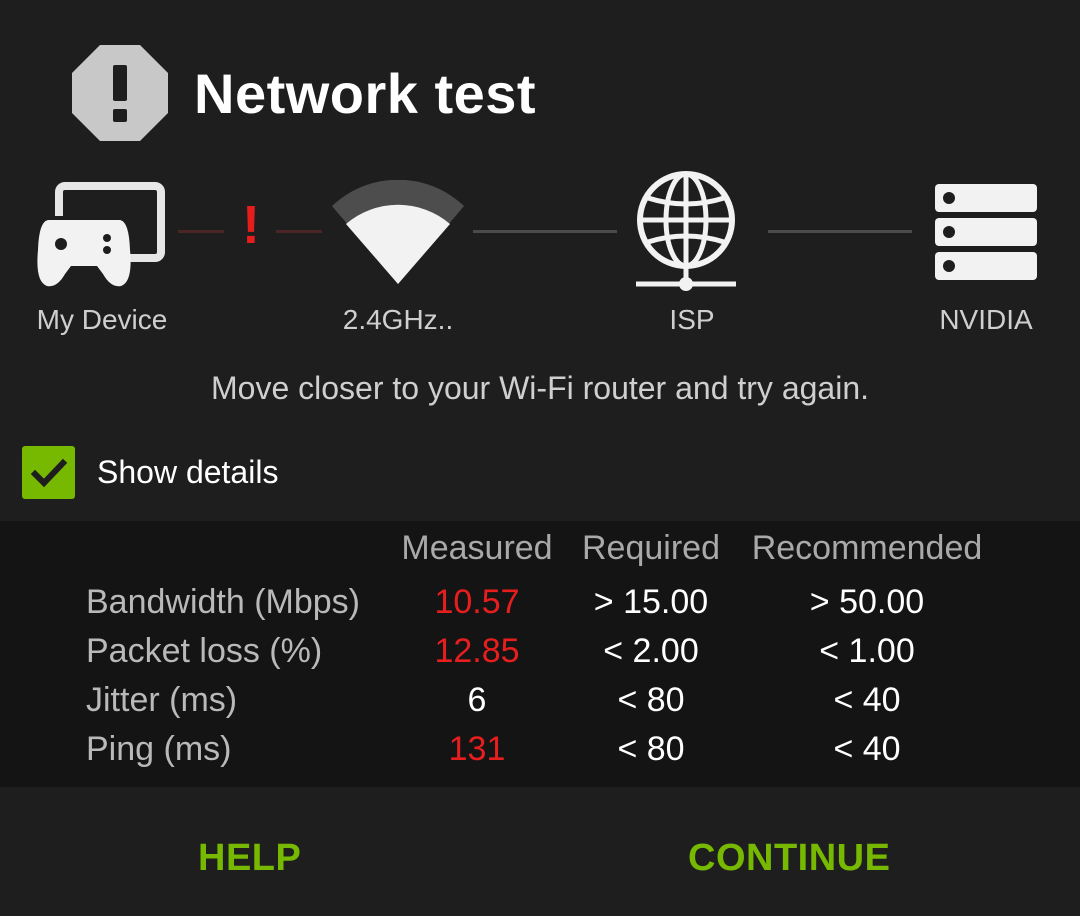 The height and width of the screenshot is (916, 1080). I want to click on header-recommended: Recommended, so click(867, 548).